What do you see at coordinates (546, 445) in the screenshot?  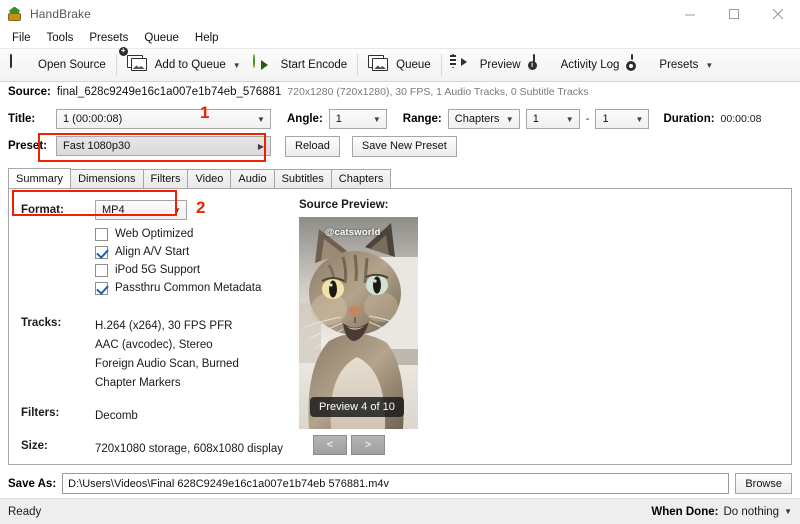 I see `preview-nav: < >` at bounding box center [546, 445].